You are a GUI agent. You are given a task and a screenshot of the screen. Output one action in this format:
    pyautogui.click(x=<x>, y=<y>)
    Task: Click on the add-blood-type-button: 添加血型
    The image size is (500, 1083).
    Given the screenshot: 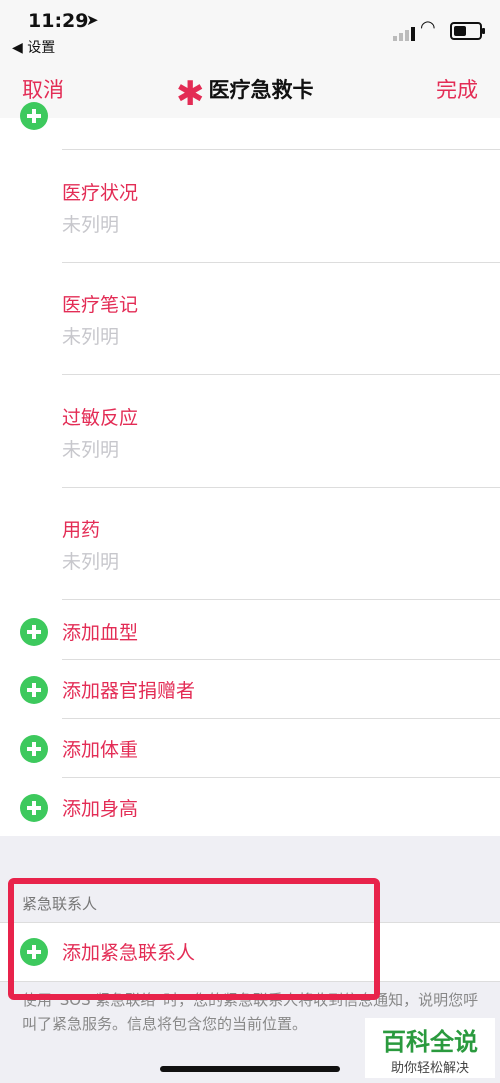 What is the action you would take?
    pyautogui.click(x=100, y=631)
    